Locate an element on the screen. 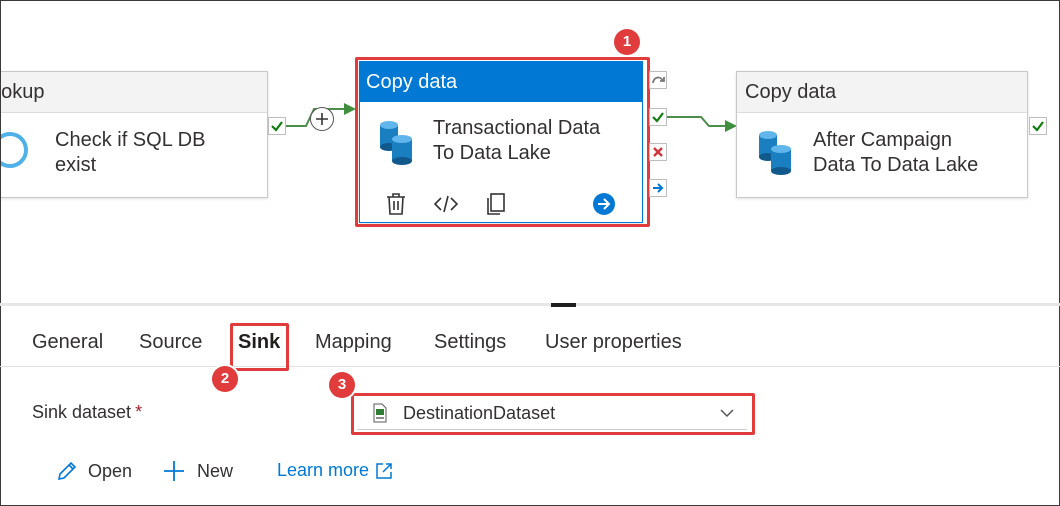 The image size is (1060, 506). lookup-activity: ookup Check if SQL DB exist is located at coordinates (134, 134).